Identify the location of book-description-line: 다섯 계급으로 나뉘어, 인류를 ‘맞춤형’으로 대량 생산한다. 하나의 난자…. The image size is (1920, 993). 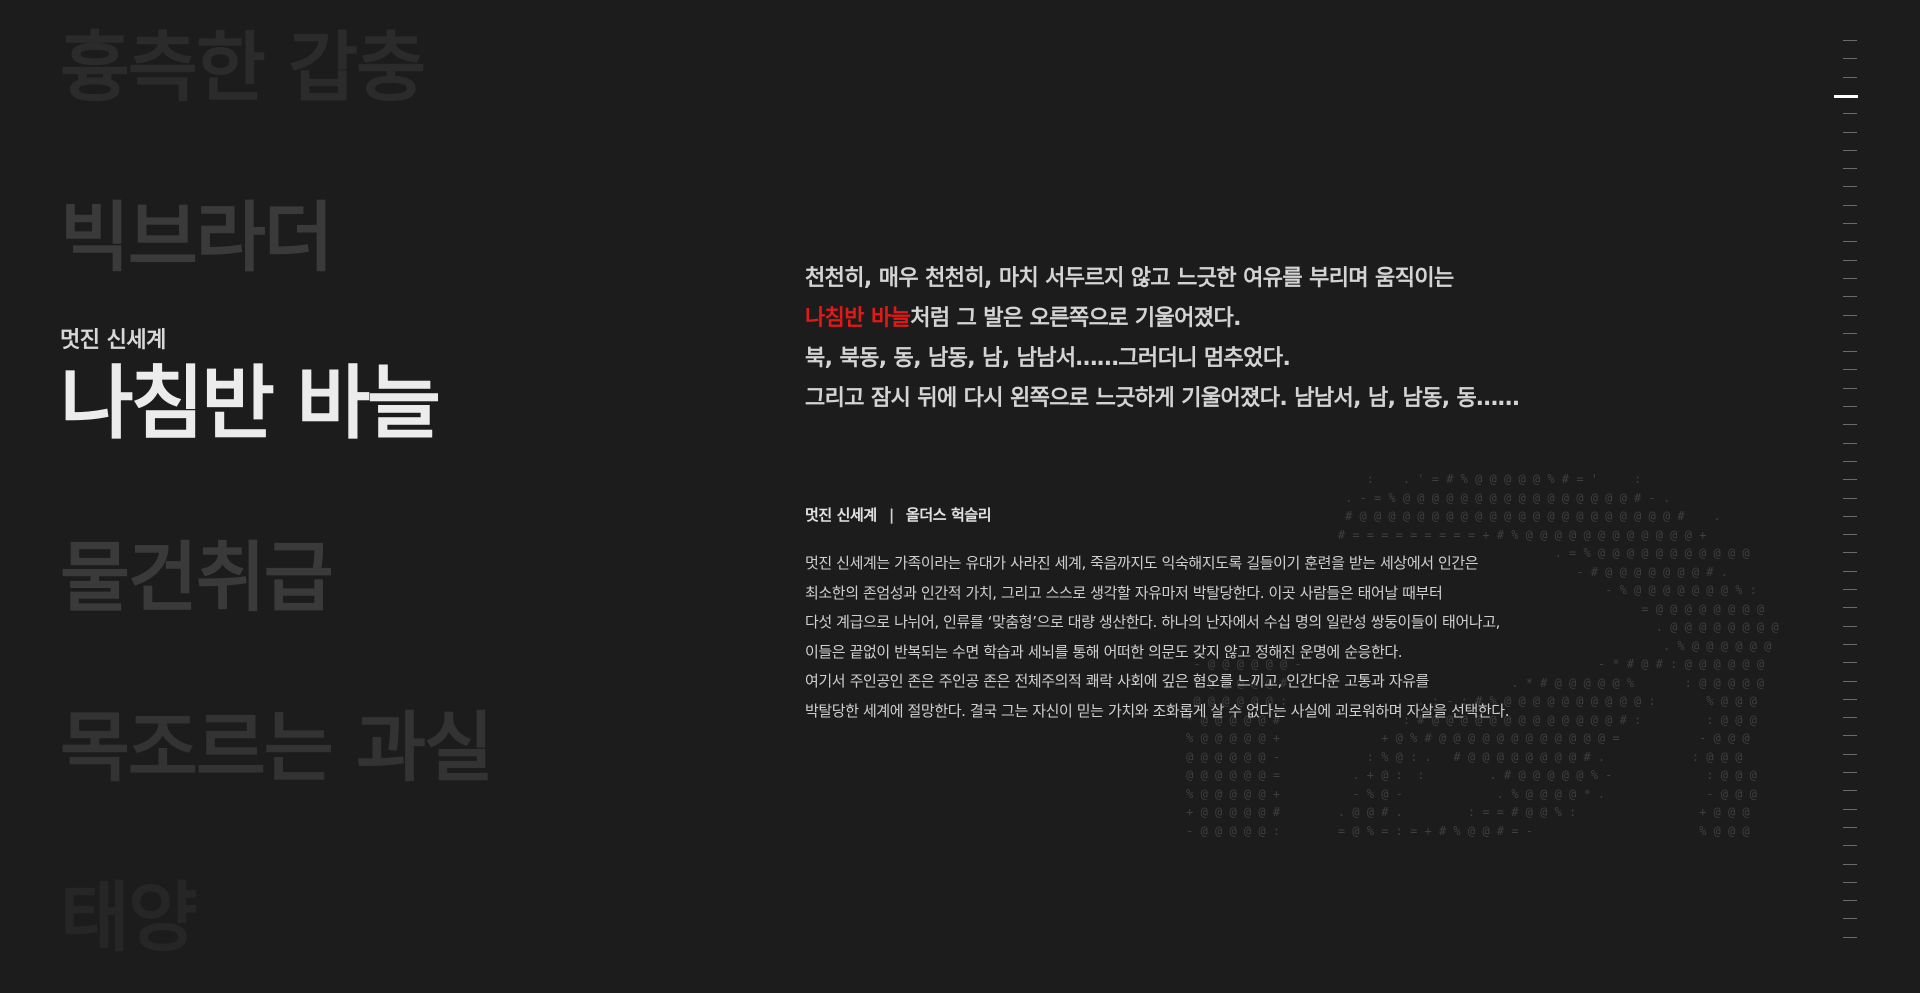
(1153, 622).